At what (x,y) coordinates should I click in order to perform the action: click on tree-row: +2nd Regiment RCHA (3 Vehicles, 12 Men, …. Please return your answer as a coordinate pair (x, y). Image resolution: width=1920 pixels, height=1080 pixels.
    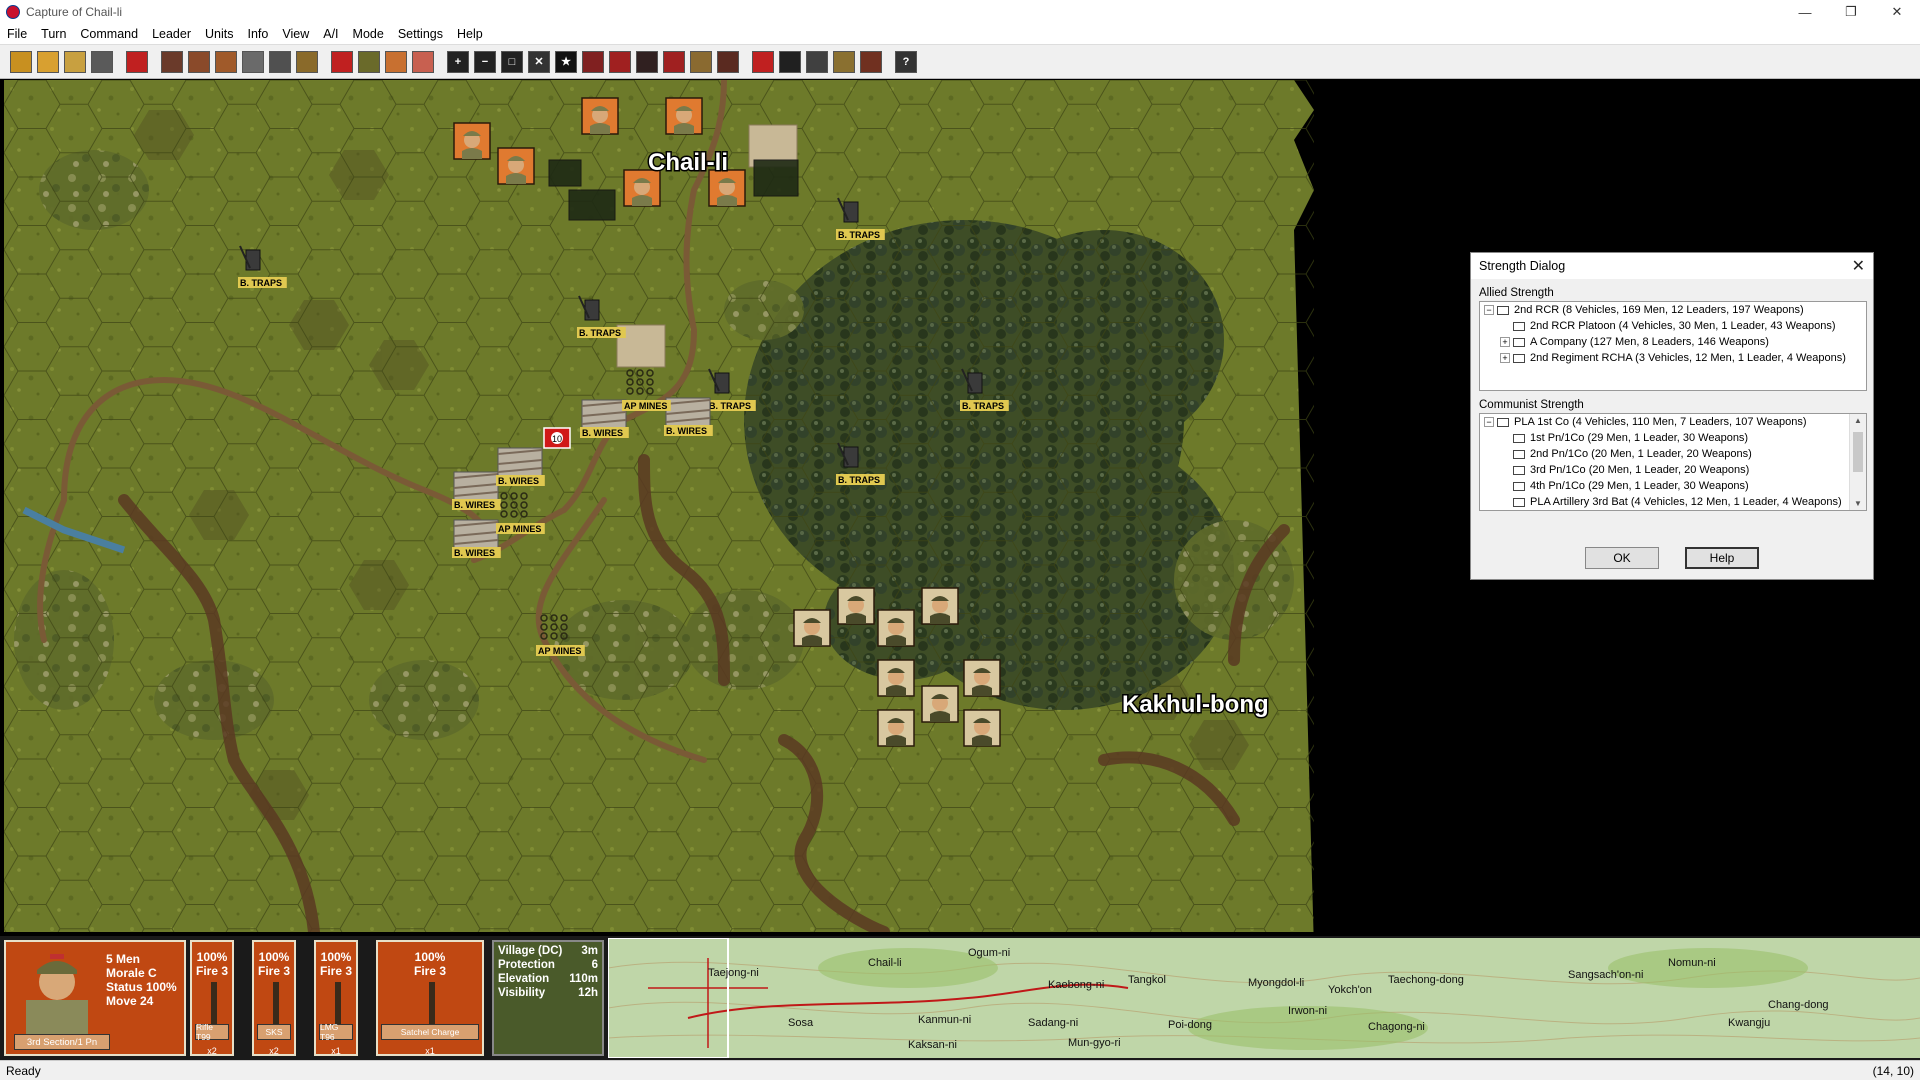
    Looking at the image, I should click on (1673, 358).